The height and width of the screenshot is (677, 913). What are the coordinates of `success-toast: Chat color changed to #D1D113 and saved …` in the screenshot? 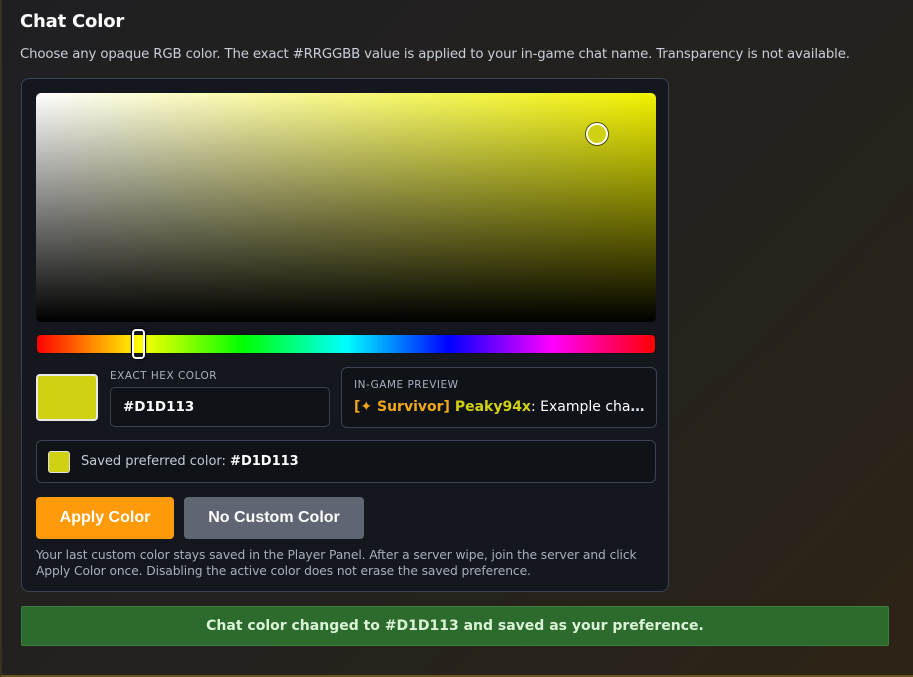 It's located at (455, 626).